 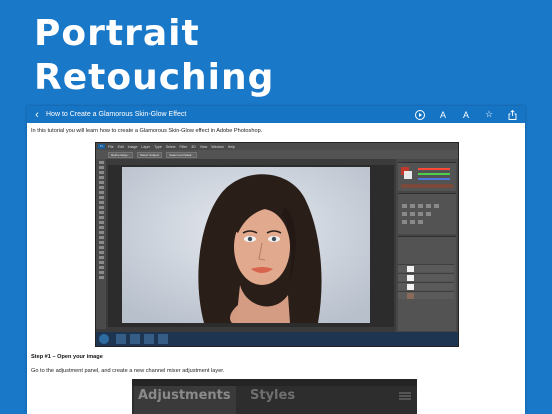 I want to click on ps-adjustments-panel, so click(x=427, y=213).